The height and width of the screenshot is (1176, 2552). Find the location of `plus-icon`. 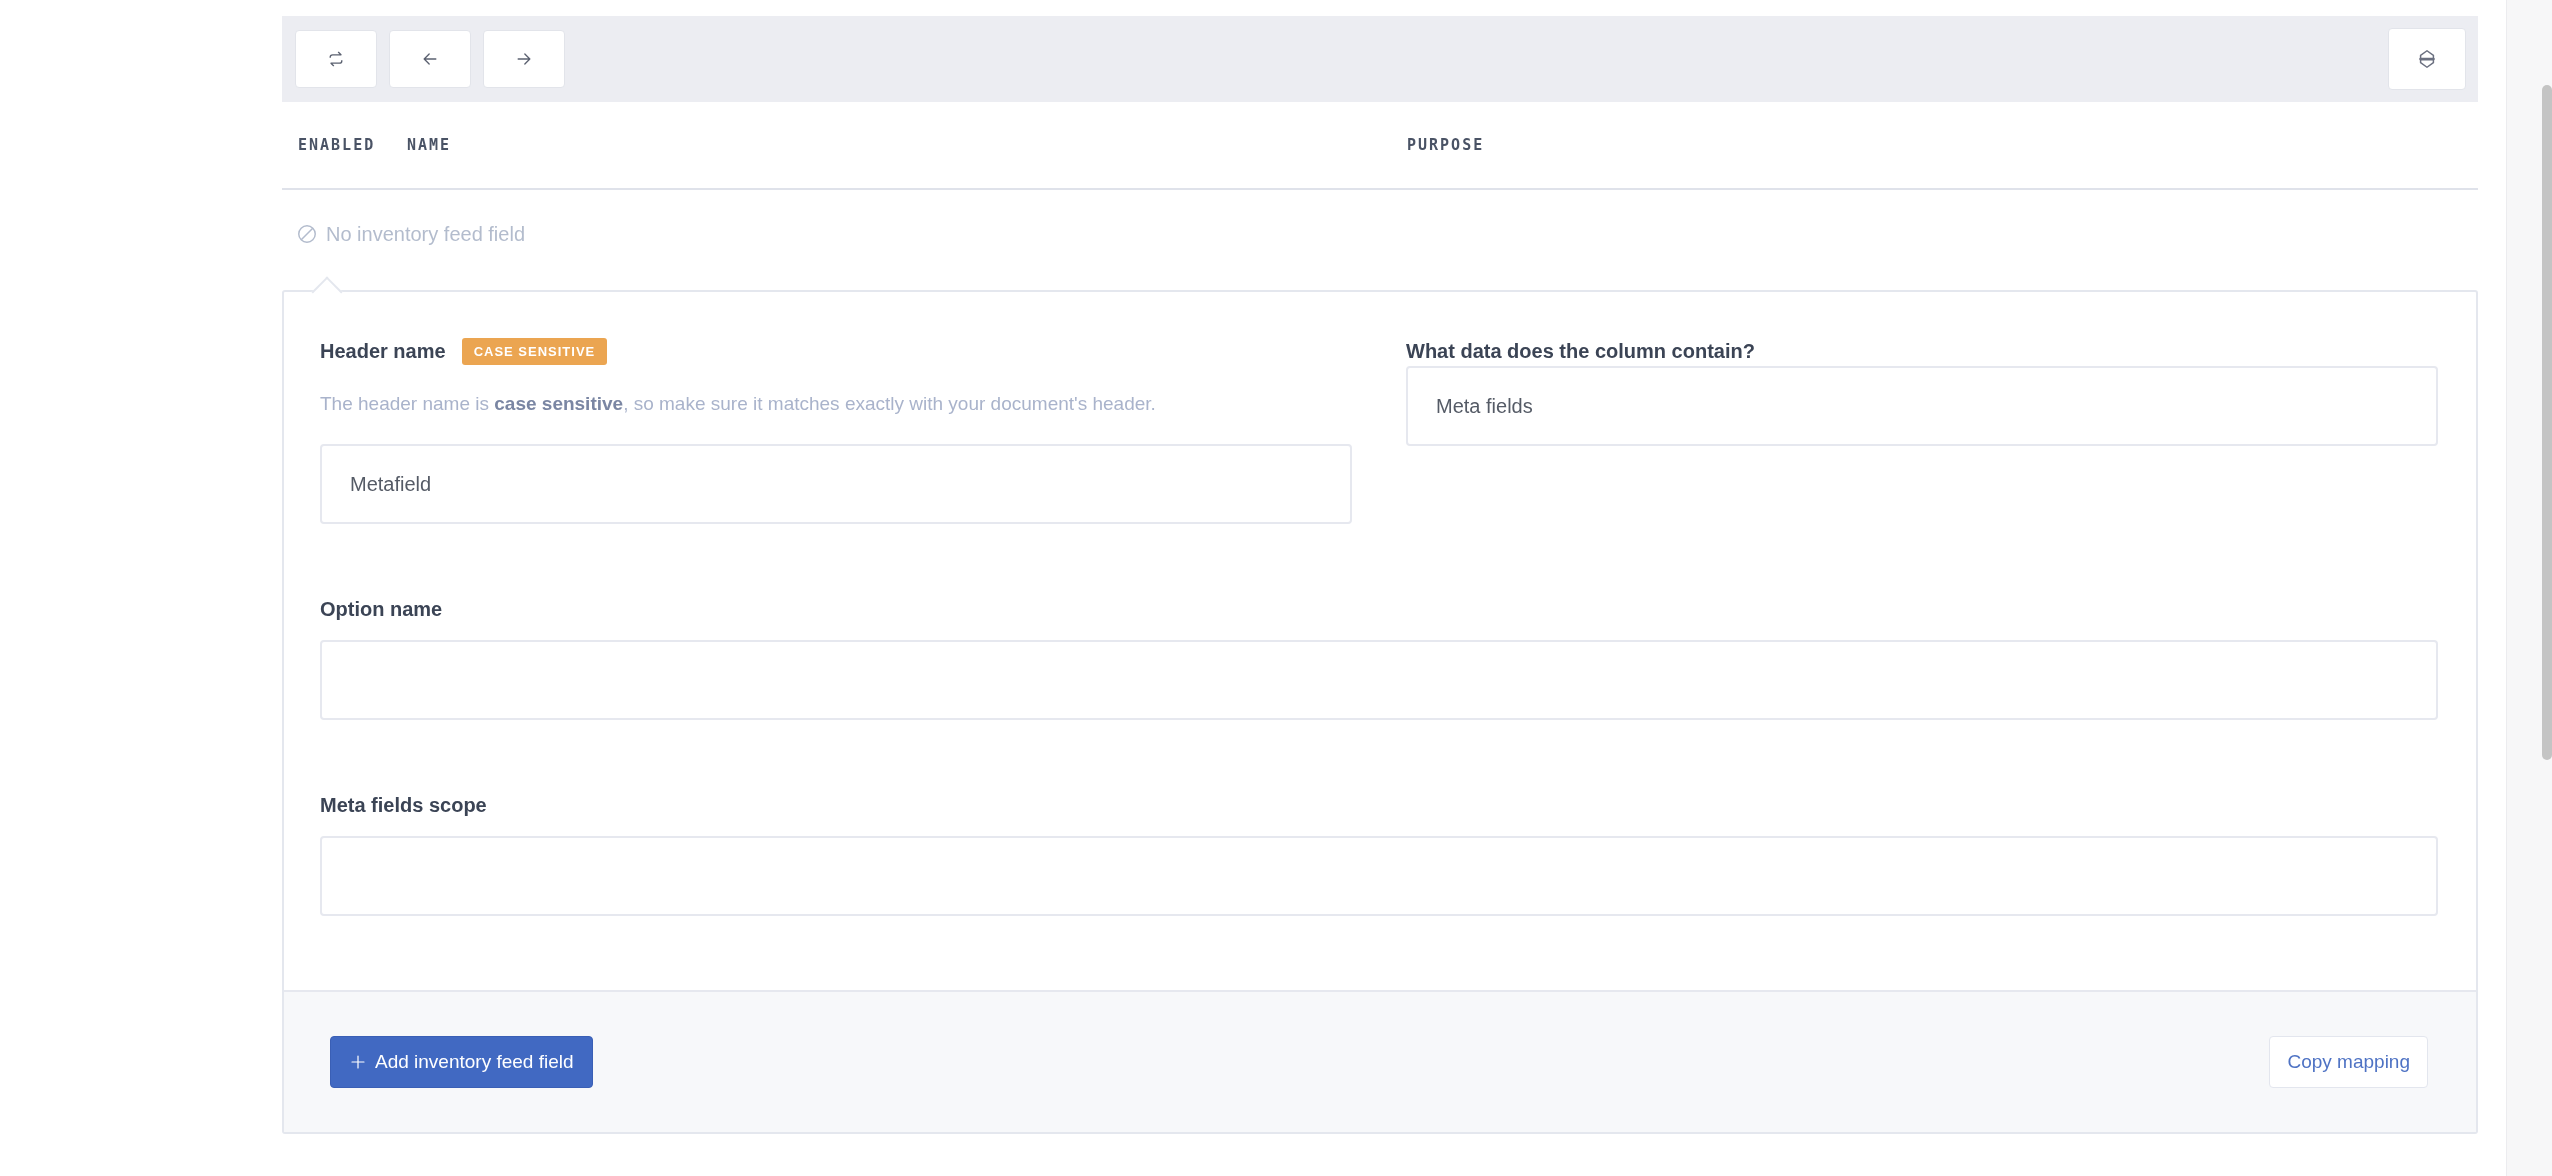

plus-icon is located at coordinates (358, 1062).